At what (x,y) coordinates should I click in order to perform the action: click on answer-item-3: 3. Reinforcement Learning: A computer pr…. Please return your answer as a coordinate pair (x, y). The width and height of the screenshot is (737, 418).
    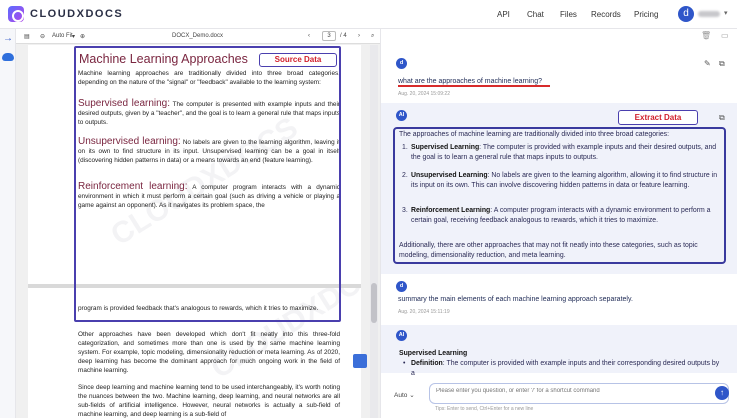
    Looking at the image, I should click on (561, 215).